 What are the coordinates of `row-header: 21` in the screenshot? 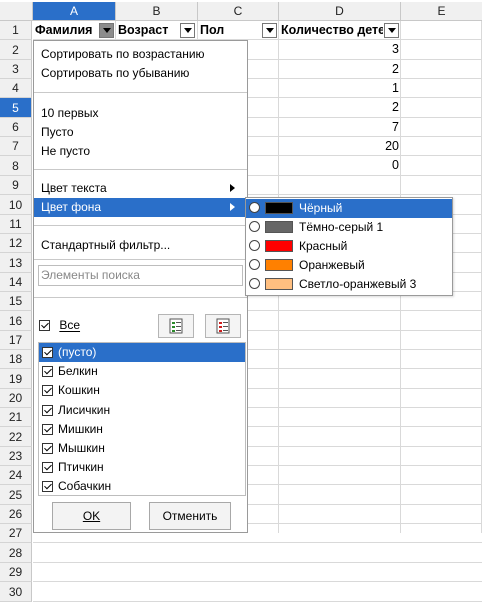 It's located at (16, 417).